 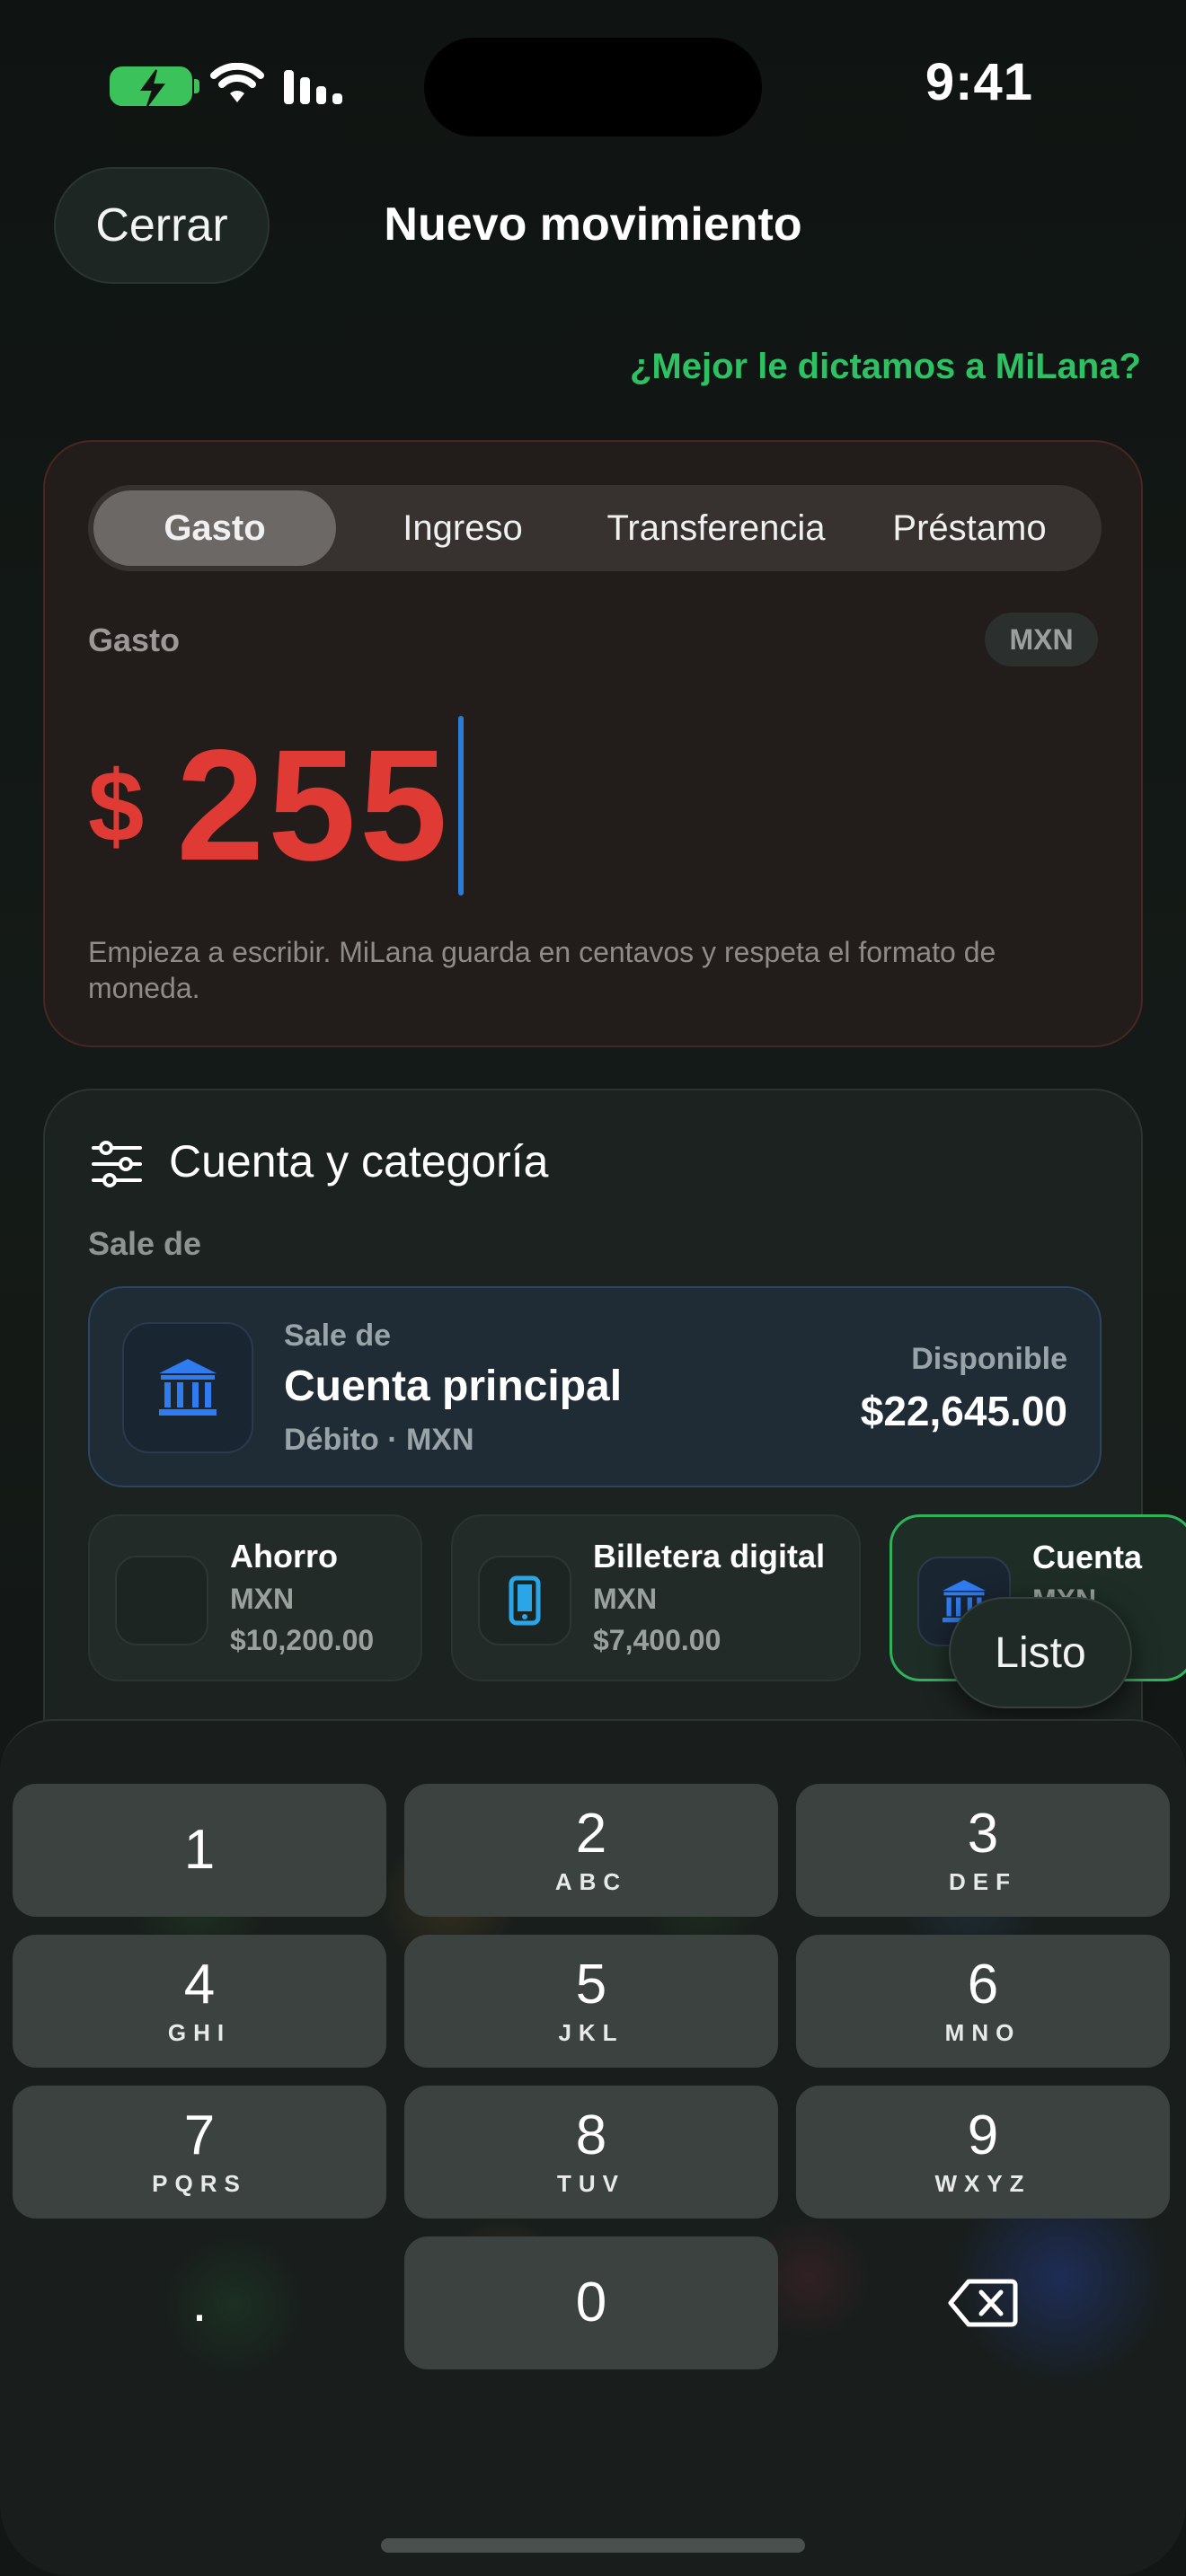 What do you see at coordinates (154, 86) in the screenshot?
I see `battery-charging-icon` at bounding box center [154, 86].